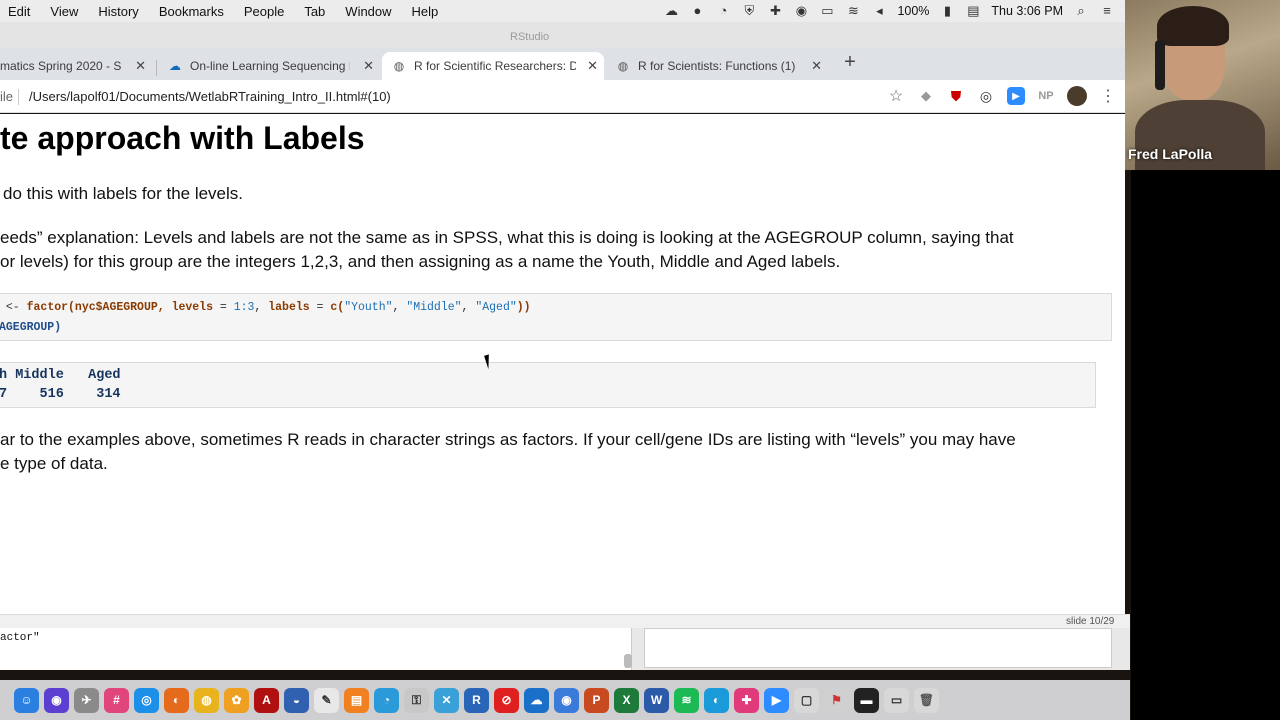 Image resolution: width=1280 pixels, height=720 pixels. Describe the element at coordinates (947, 11) in the screenshot. I see `battery-icon: ▮` at that location.